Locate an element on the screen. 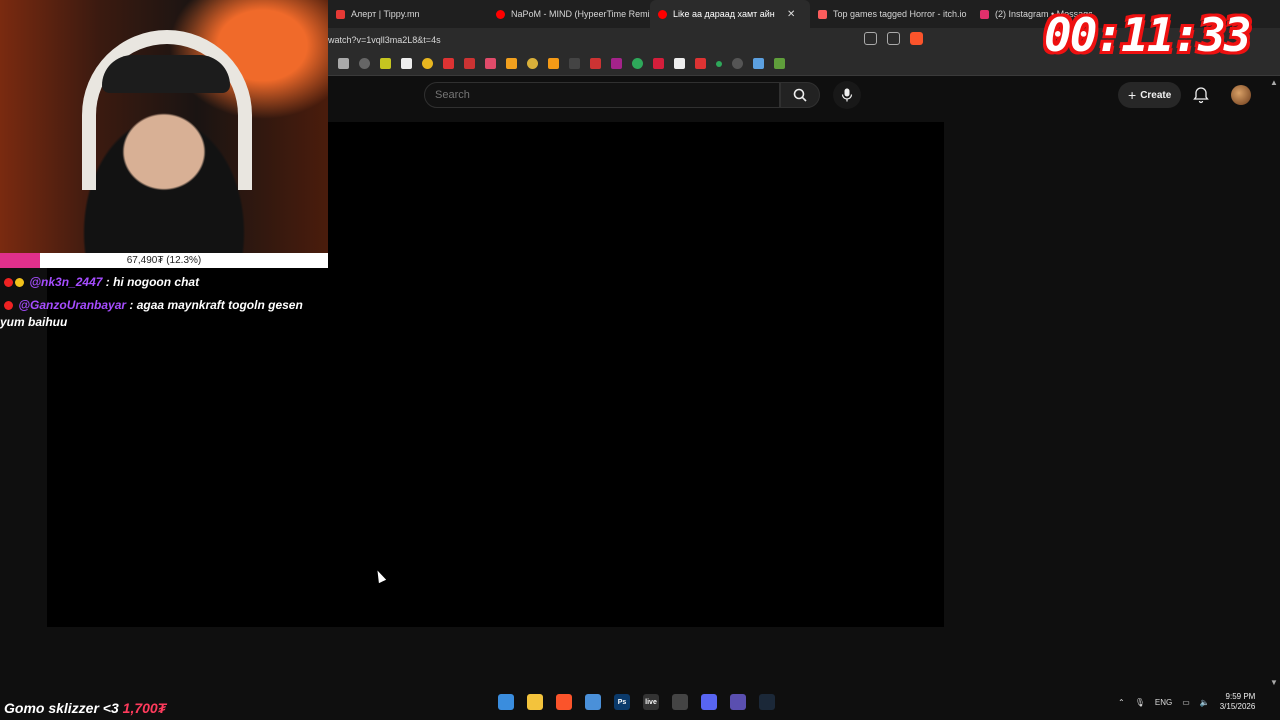 The height and width of the screenshot is (720, 1280). tab-label: Алерт | Tippy.mn is located at coordinates (385, 14).